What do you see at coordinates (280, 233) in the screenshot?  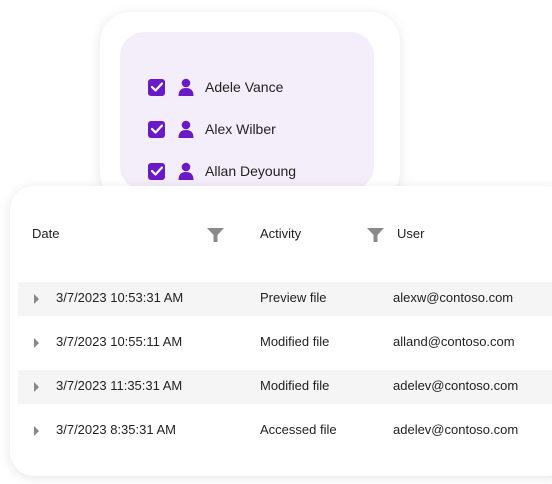 I see `column-header-activity: Activity` at bounding box center [280, 233].